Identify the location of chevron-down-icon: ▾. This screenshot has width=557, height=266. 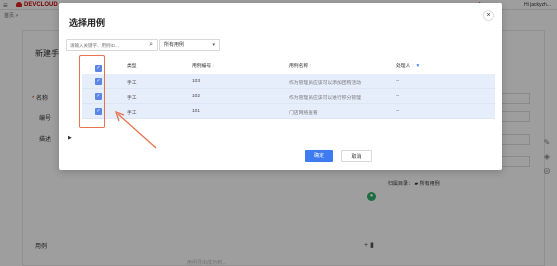
(213, 45).